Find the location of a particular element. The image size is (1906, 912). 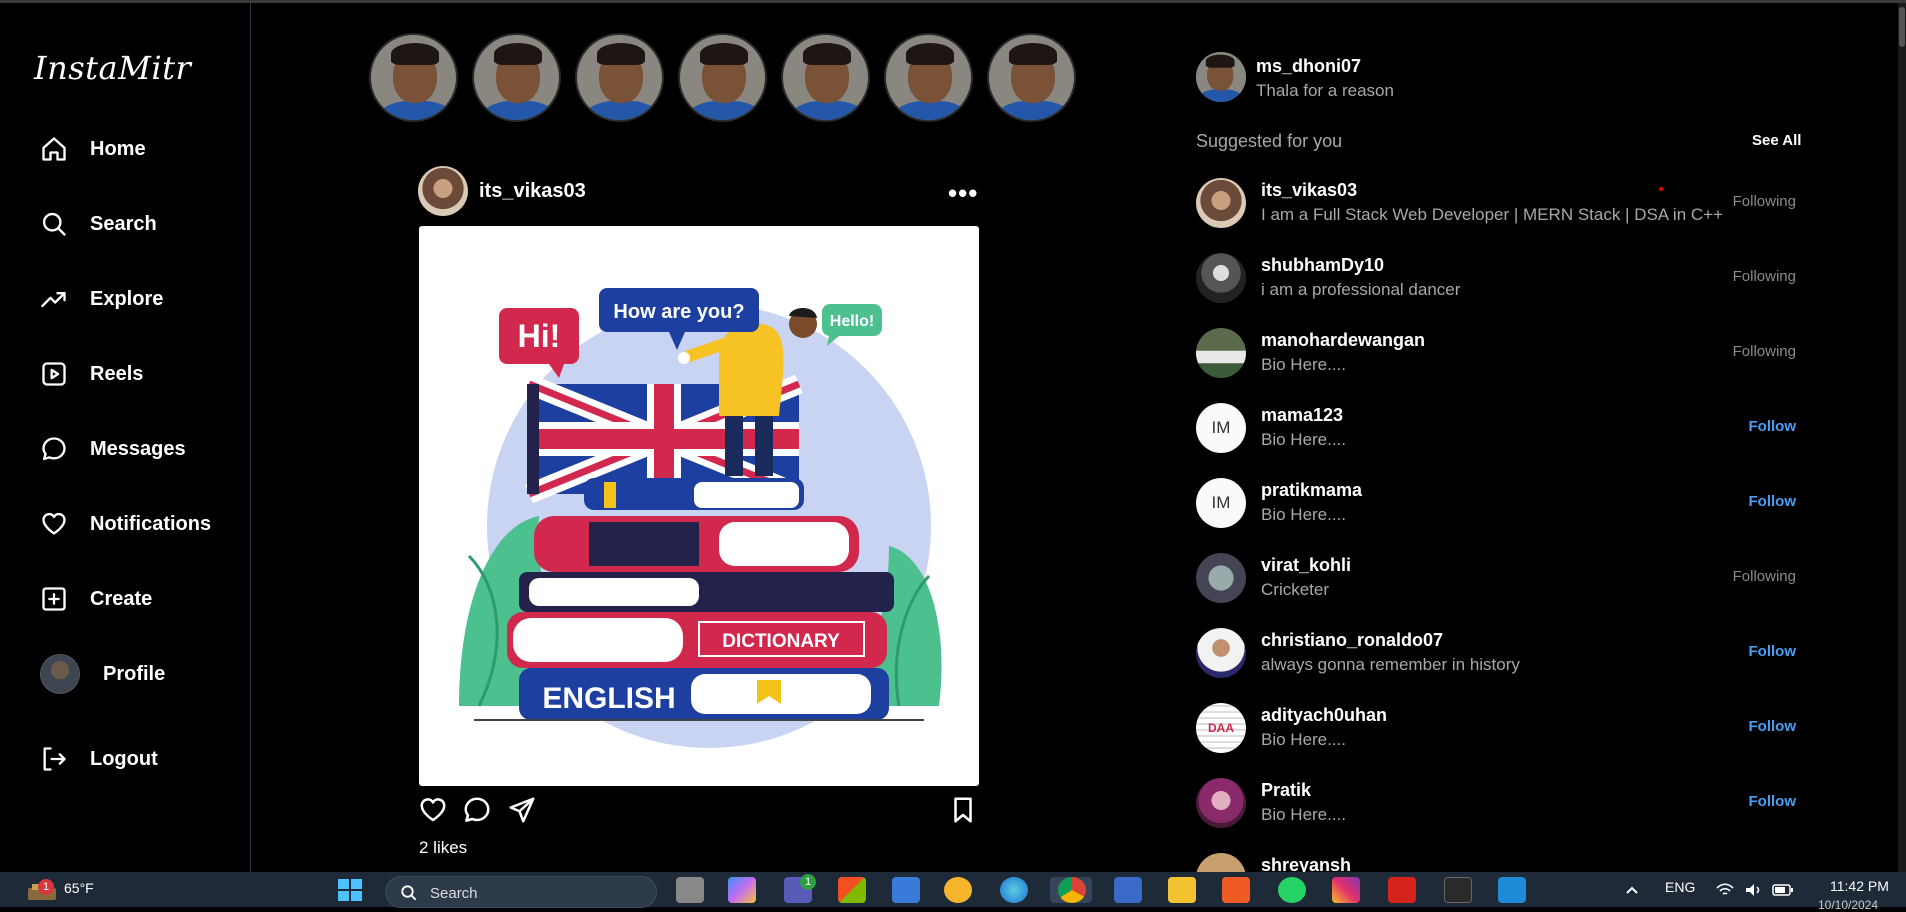

suggestion-username: Pratik is located at coordinates (1286, 790).